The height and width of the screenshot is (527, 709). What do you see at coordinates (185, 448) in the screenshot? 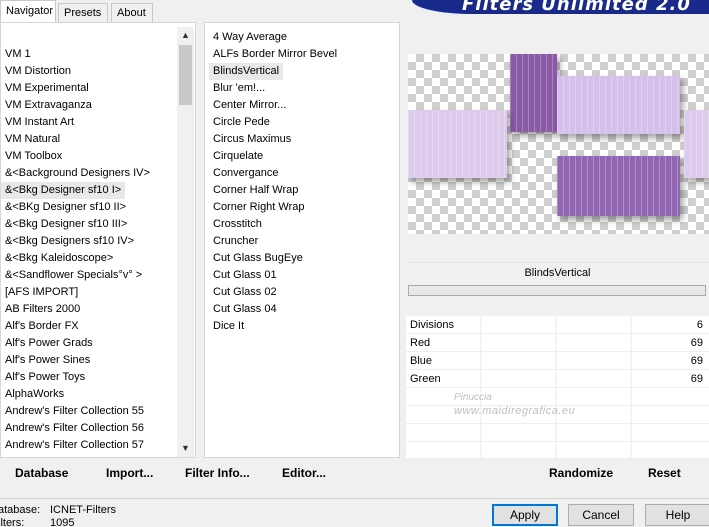
I see `scroll-down-icon: ▼` at bounding box center [185, 448].